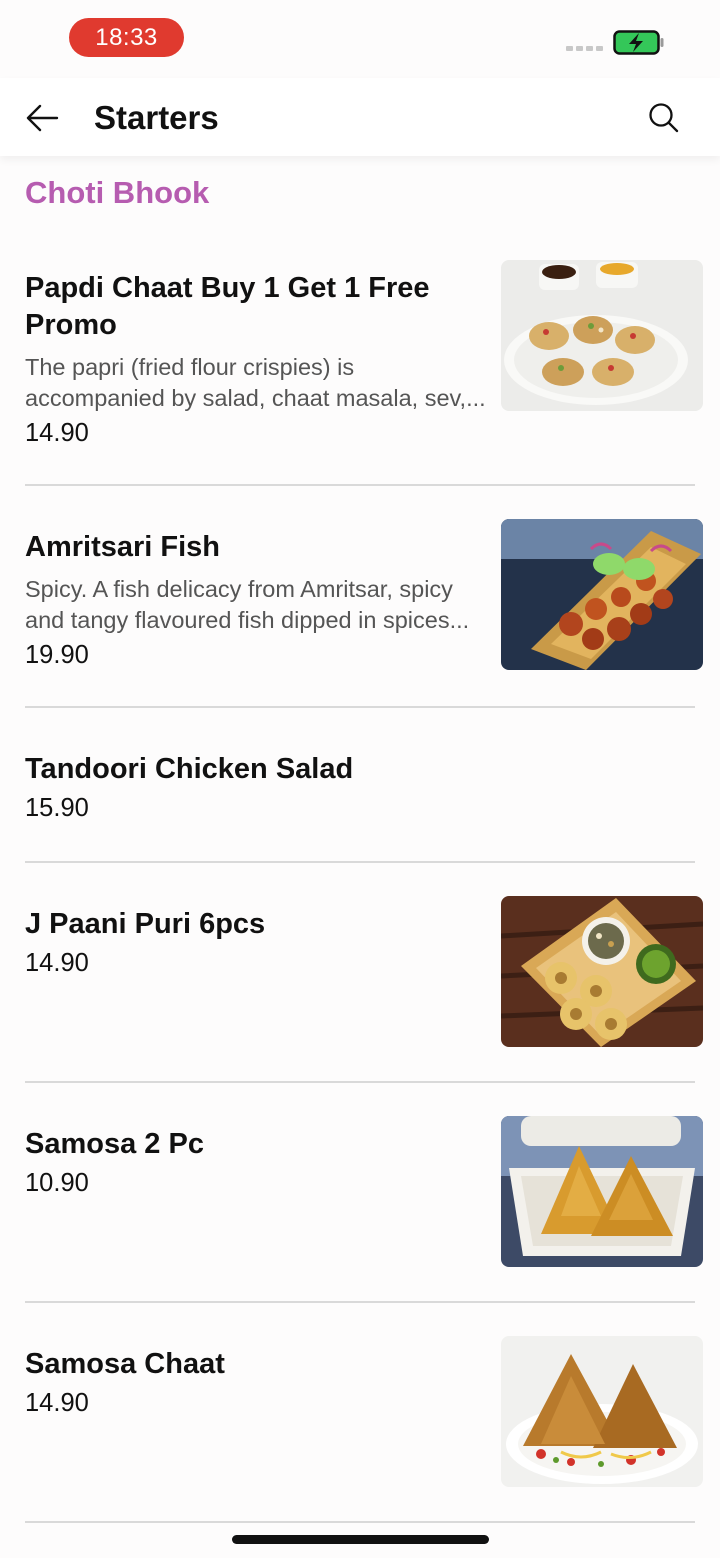 This screenshot has height=1558, width=720. I want to click on item-price: 15.90, so click(57, 808).